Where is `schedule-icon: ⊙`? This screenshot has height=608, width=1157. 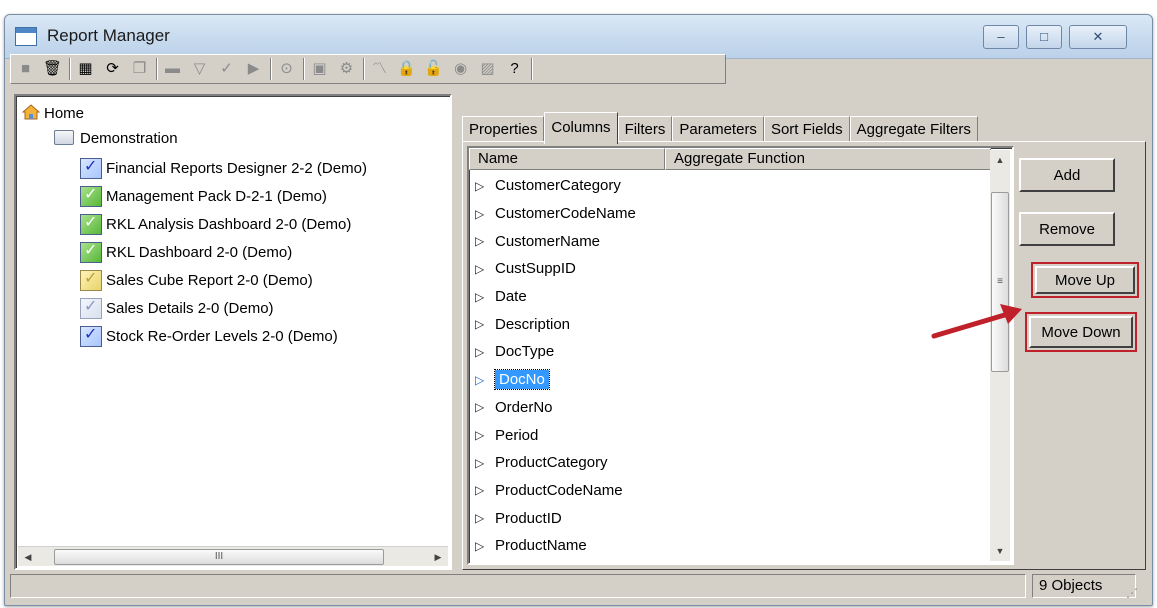
schedule-icon: ⊙ is located at coordinates (286, 69).